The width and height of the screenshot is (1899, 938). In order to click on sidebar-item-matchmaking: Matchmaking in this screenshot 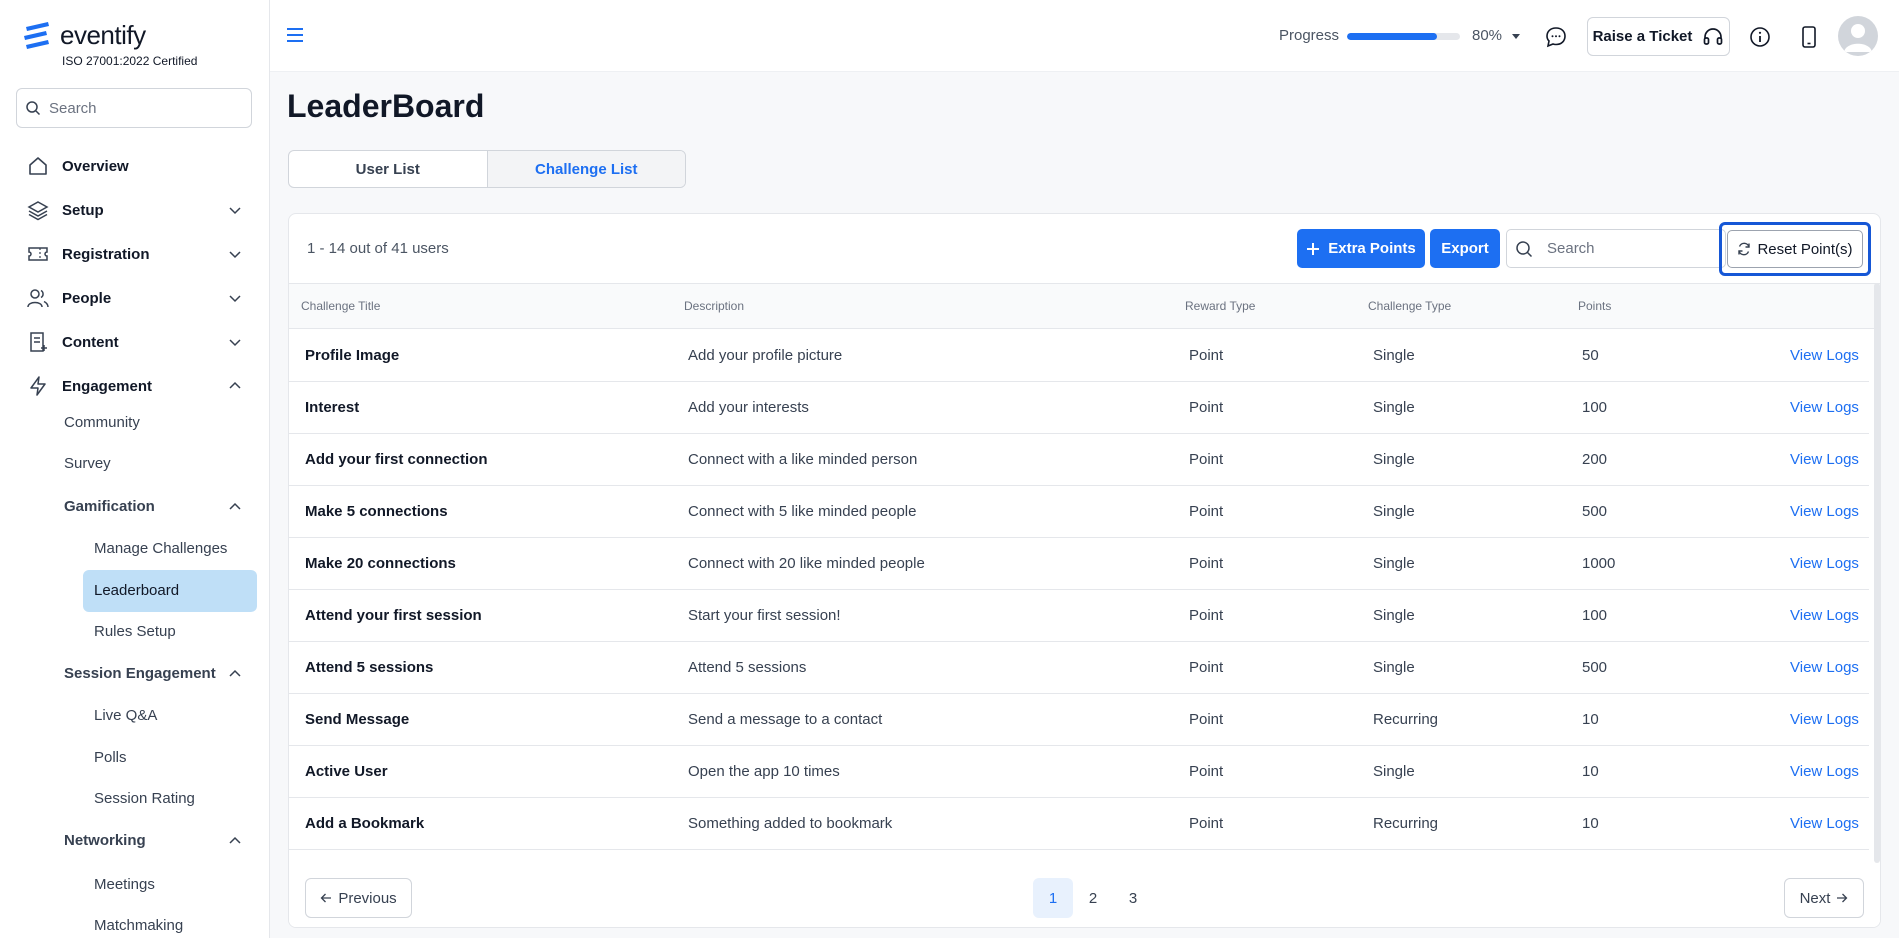, I will do `click(138, 925)`.